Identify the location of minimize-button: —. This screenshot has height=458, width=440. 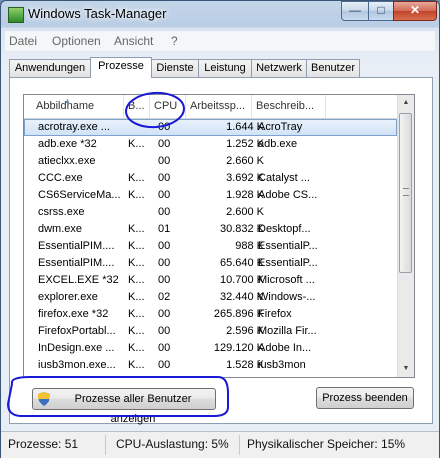
(355, 11).